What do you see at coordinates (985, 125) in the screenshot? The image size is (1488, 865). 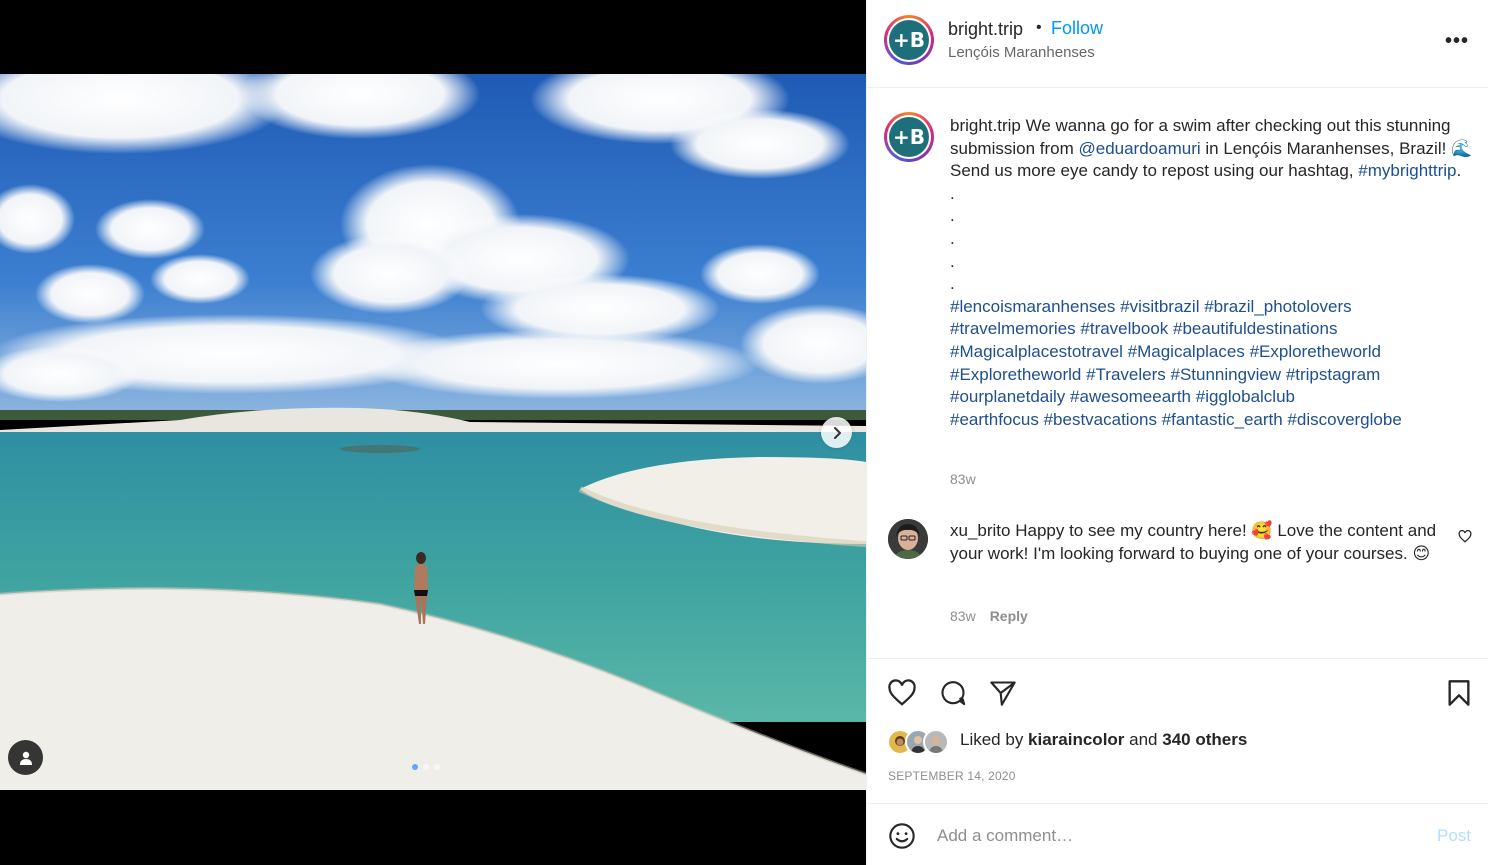 I see `caption-username: bright.trip` at bounding box center [985, 125].